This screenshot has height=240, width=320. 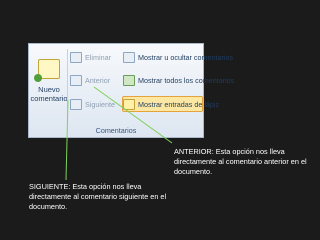 What do you see at coordinates (67, 140) in the screenshot?
I see `siguiente-arrow` at bounding box center [67, 140].